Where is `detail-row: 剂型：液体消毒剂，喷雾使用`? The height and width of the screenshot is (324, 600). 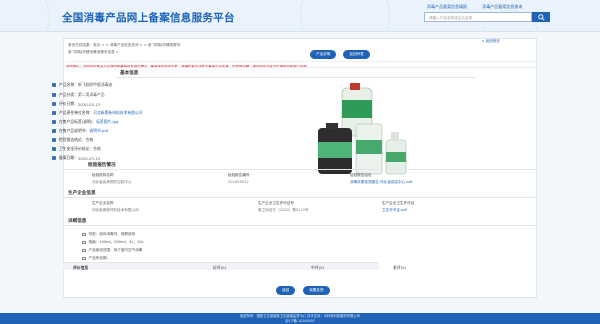
detail-row: 剂型：液体消毒剂，喷雾使用 is located at coordinates (108, 234).